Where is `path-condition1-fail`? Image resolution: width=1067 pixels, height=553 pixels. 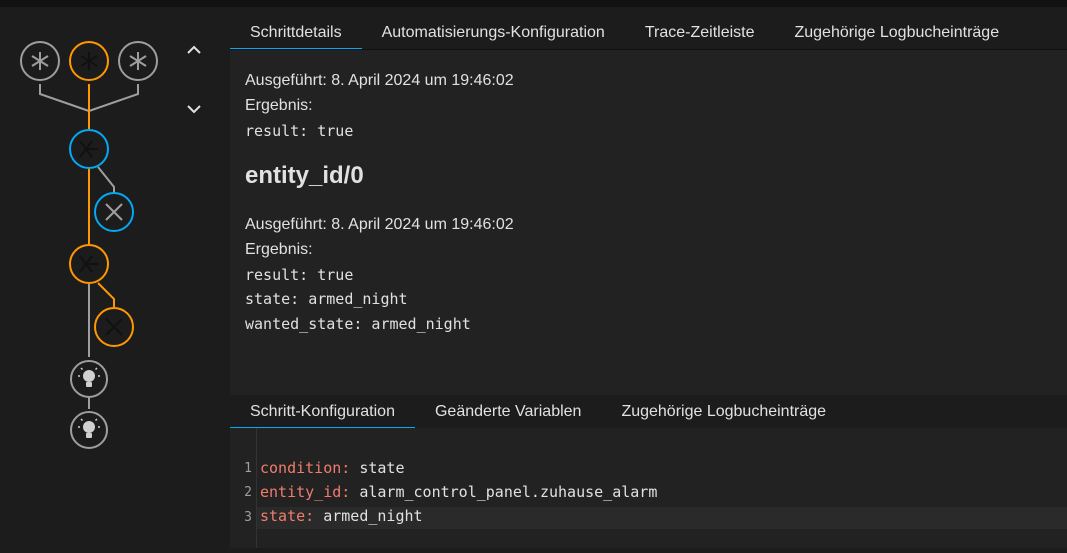
path-condition1-fail is located at coordinates (106, 179).